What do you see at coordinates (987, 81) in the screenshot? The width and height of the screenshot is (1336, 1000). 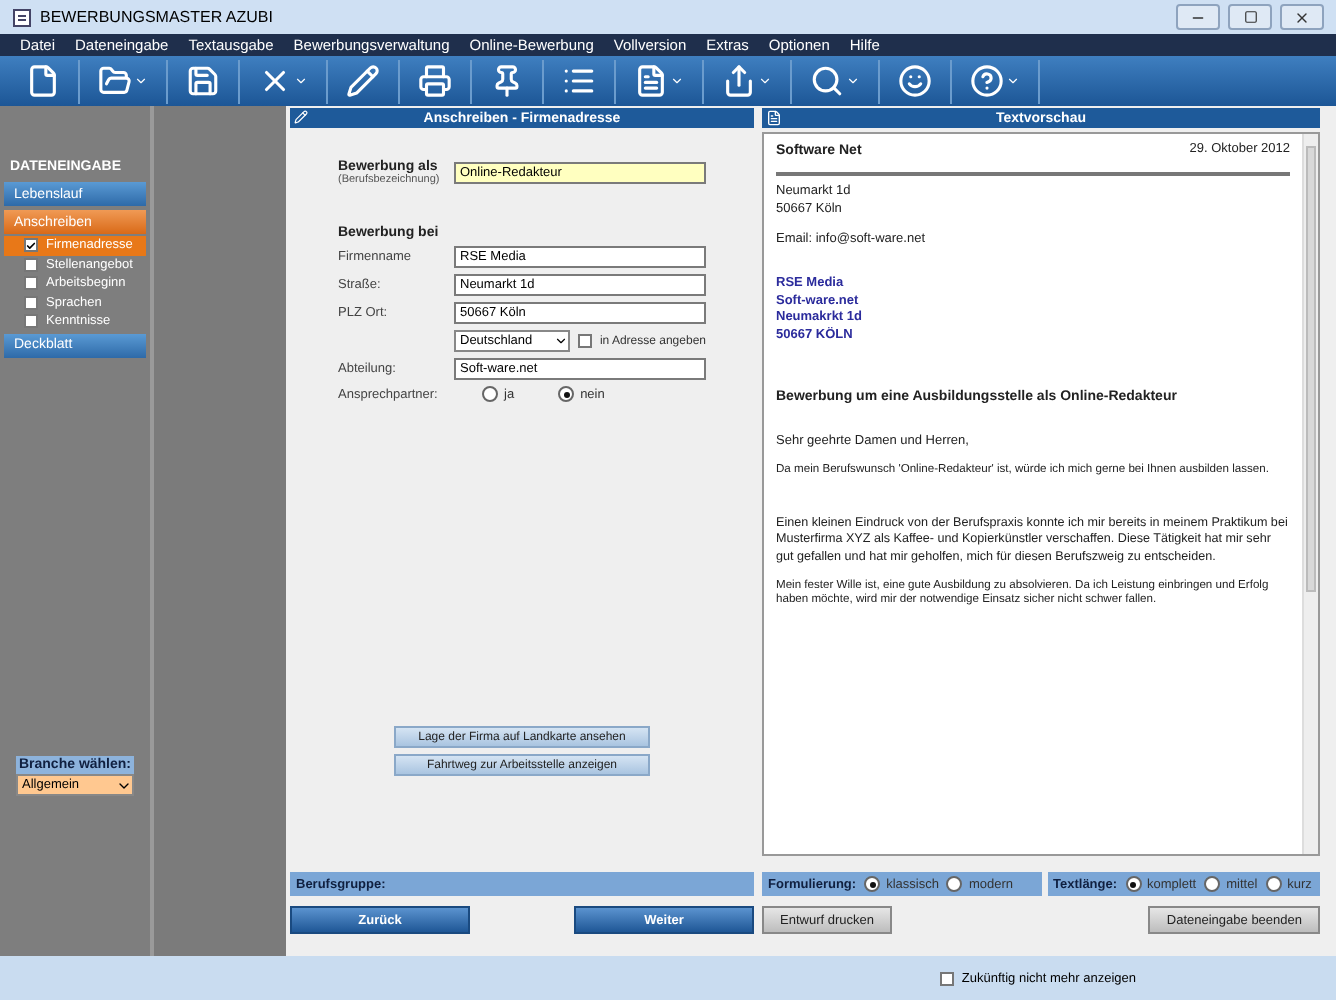 I see `help-icon` at bounding box center [987, 81].